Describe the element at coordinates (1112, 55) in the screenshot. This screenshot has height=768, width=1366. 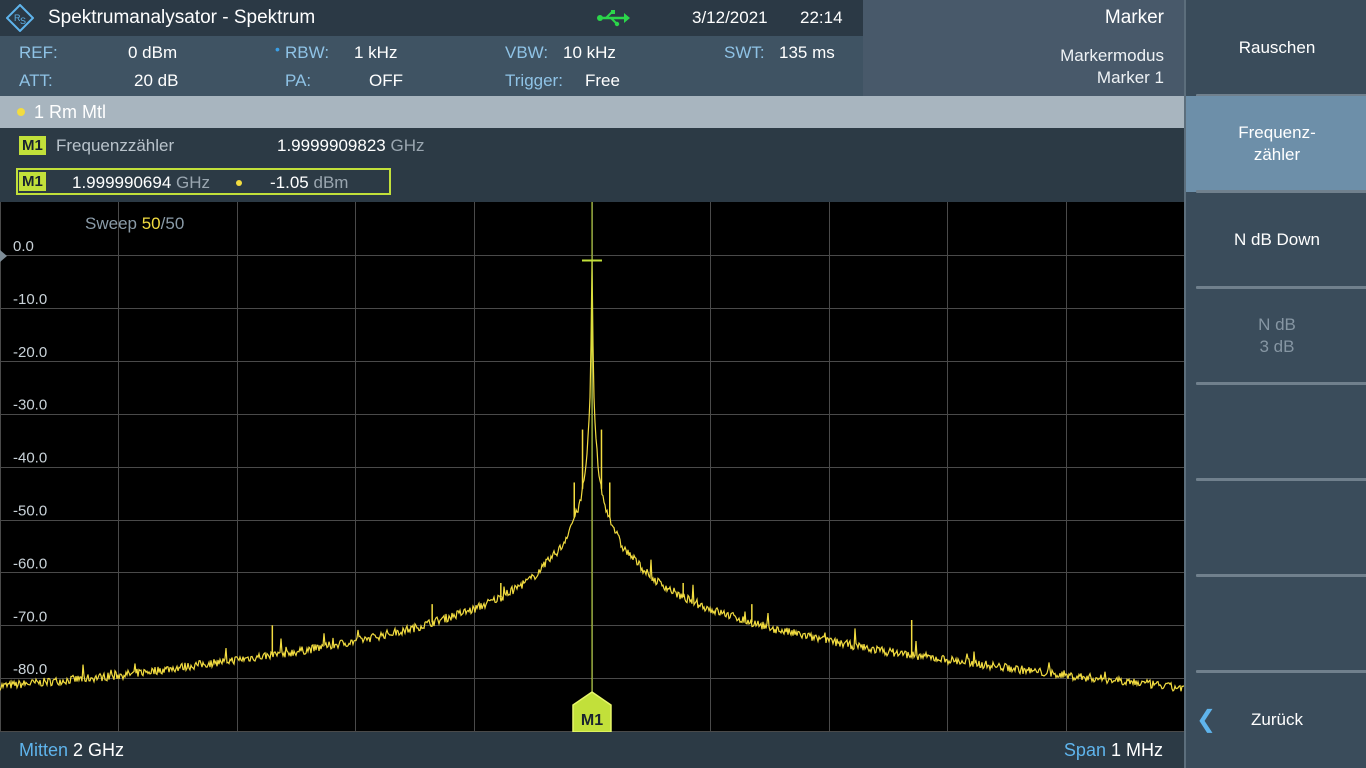
I see `marker-mode-label: Markermodus` at that location.